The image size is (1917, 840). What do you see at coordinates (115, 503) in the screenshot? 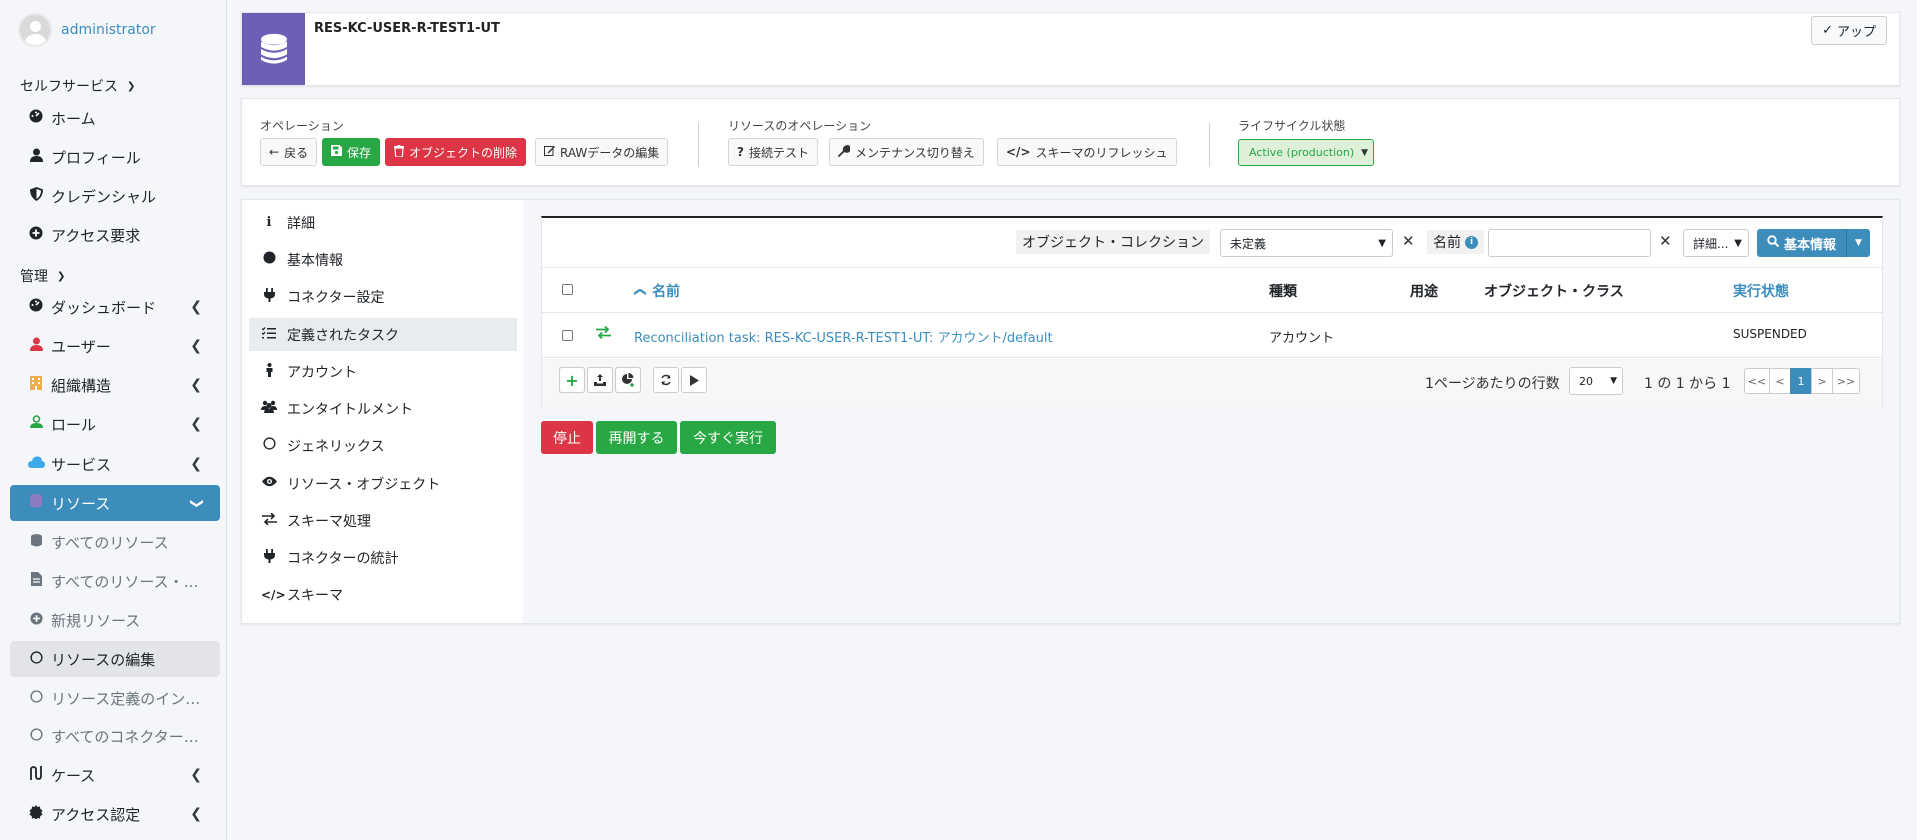
I see `sidebar-item-resources: リソース ❯` at bounding box center [115, 503].